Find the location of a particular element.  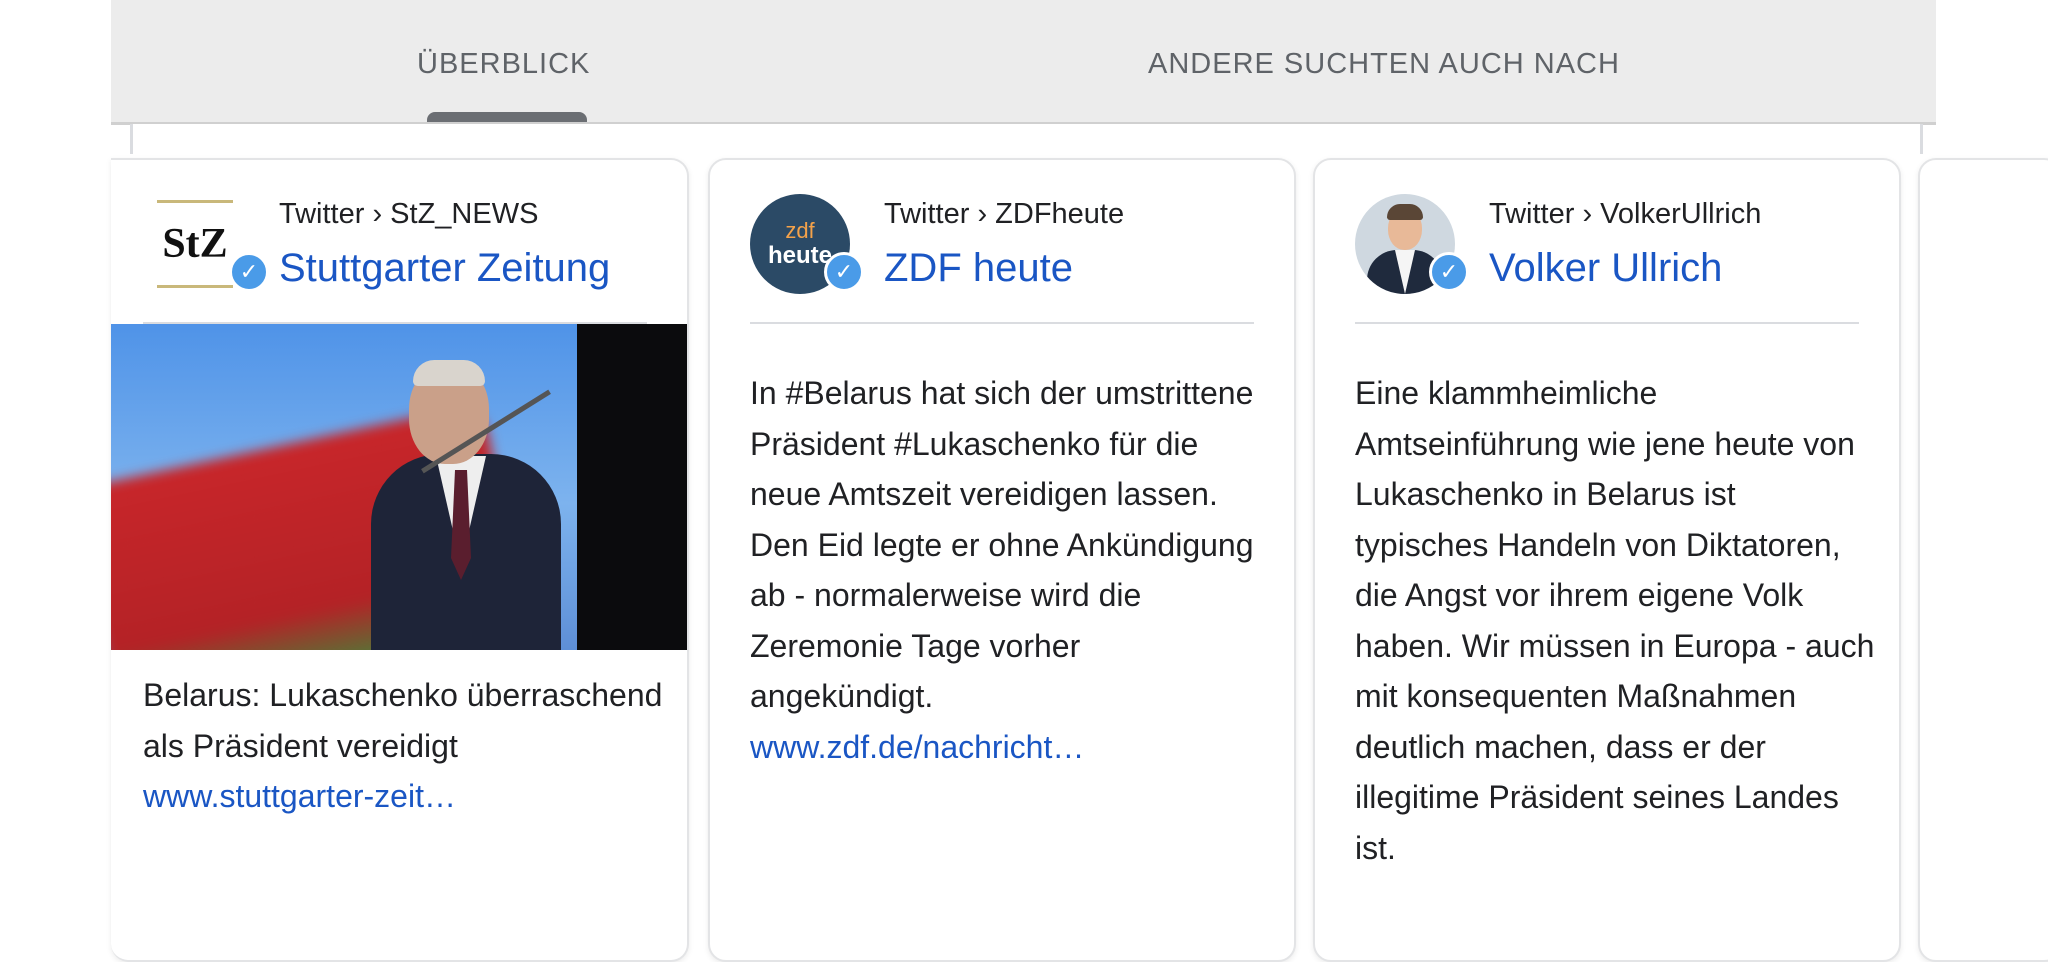

zdf-logo-text: zdf is located at coordinates (800, 230).